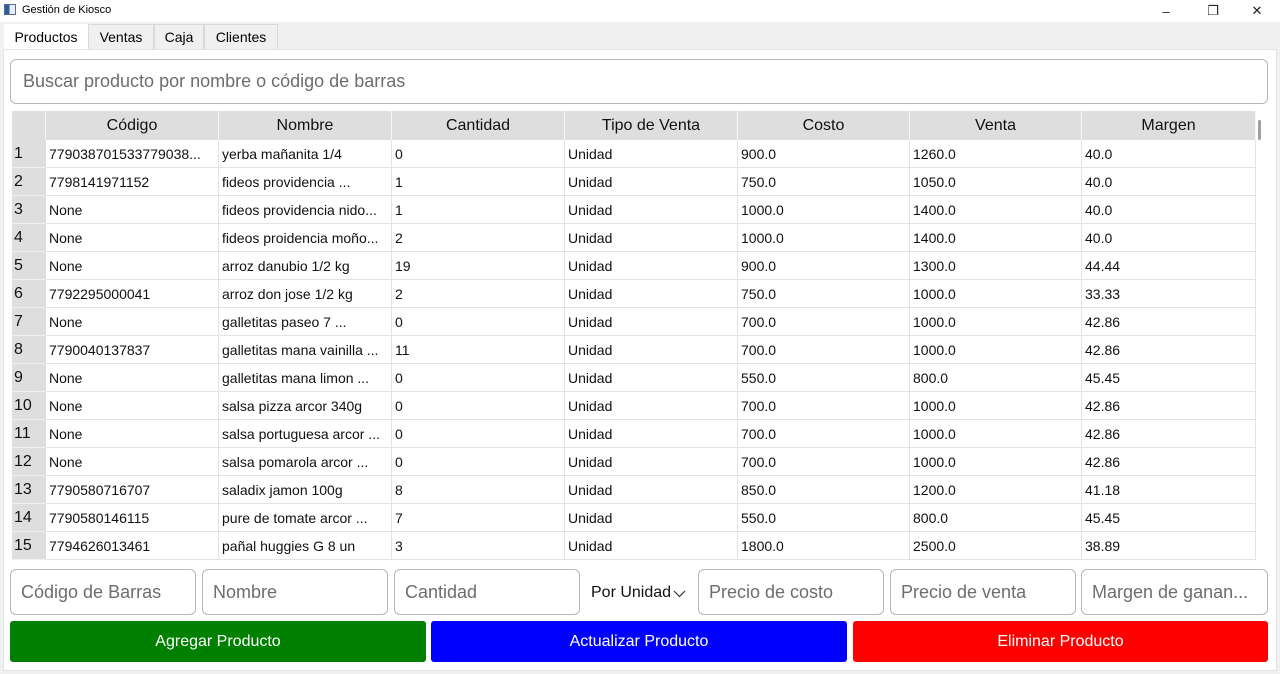 This screenshot has height=674, width=1280. I want to click on cell-margen: 38.89, so click(1169, 546).